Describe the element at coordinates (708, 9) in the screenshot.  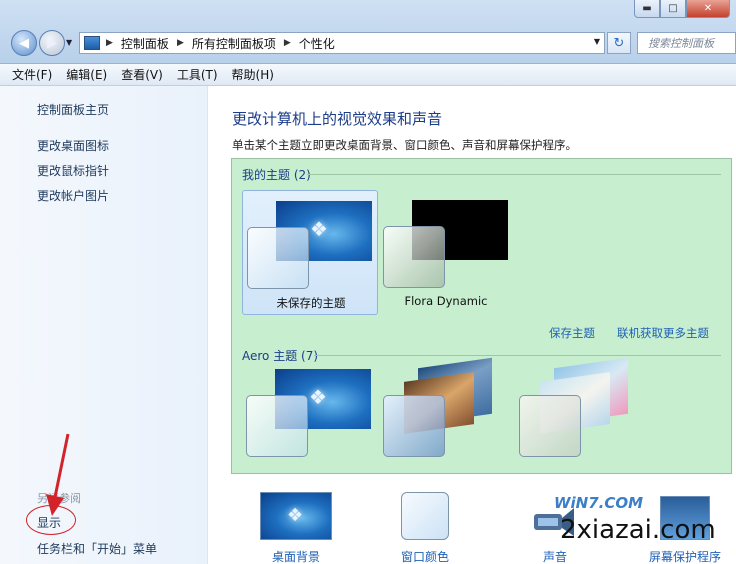
I see `close-button: ✕` at that location.